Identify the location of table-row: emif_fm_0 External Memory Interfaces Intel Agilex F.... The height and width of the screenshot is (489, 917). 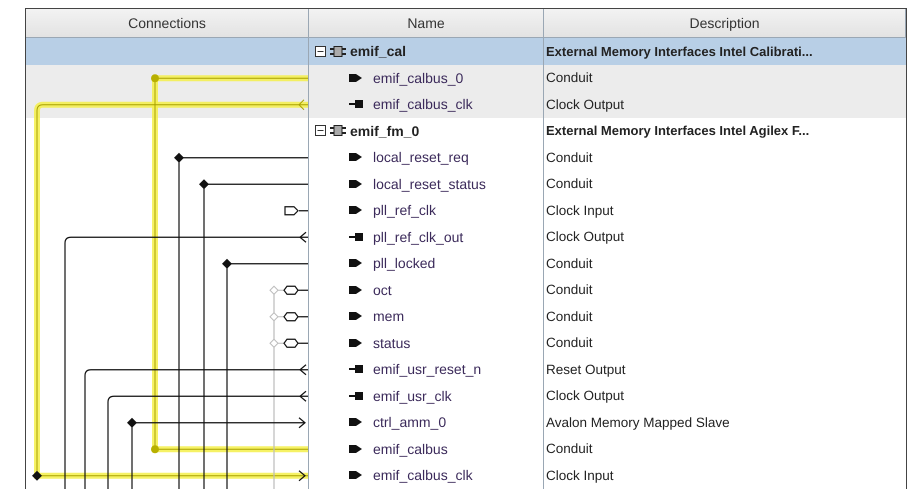
(466, 131).